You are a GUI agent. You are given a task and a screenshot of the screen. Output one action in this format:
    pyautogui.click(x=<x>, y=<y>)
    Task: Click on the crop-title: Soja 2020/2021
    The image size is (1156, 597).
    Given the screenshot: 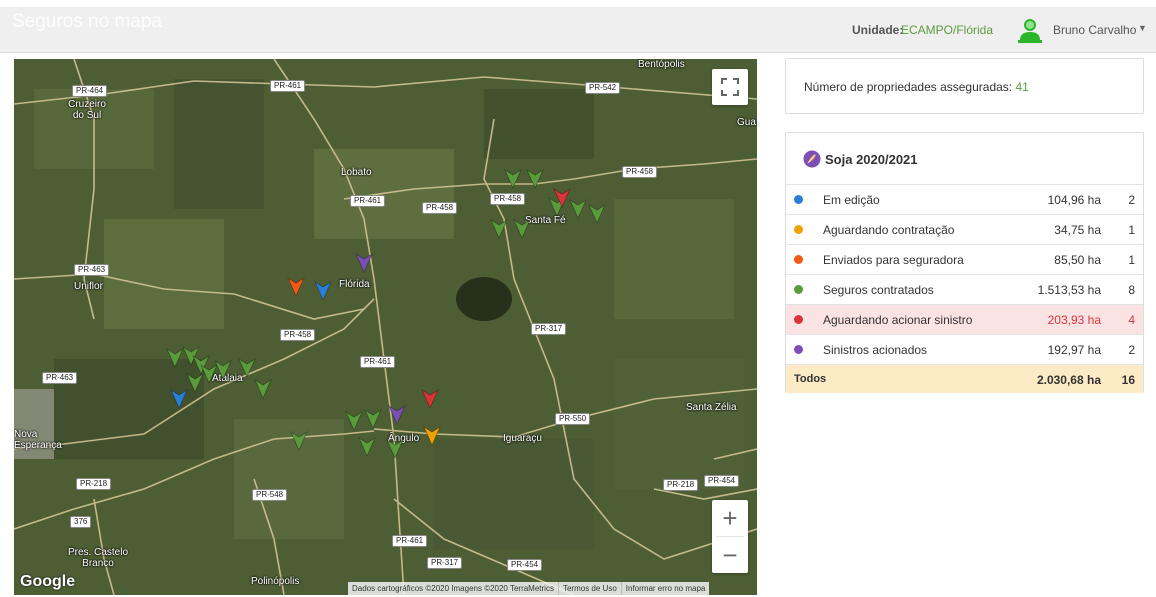 What is the action you would take?
    pyautogui.click(x=871, y=159)
    